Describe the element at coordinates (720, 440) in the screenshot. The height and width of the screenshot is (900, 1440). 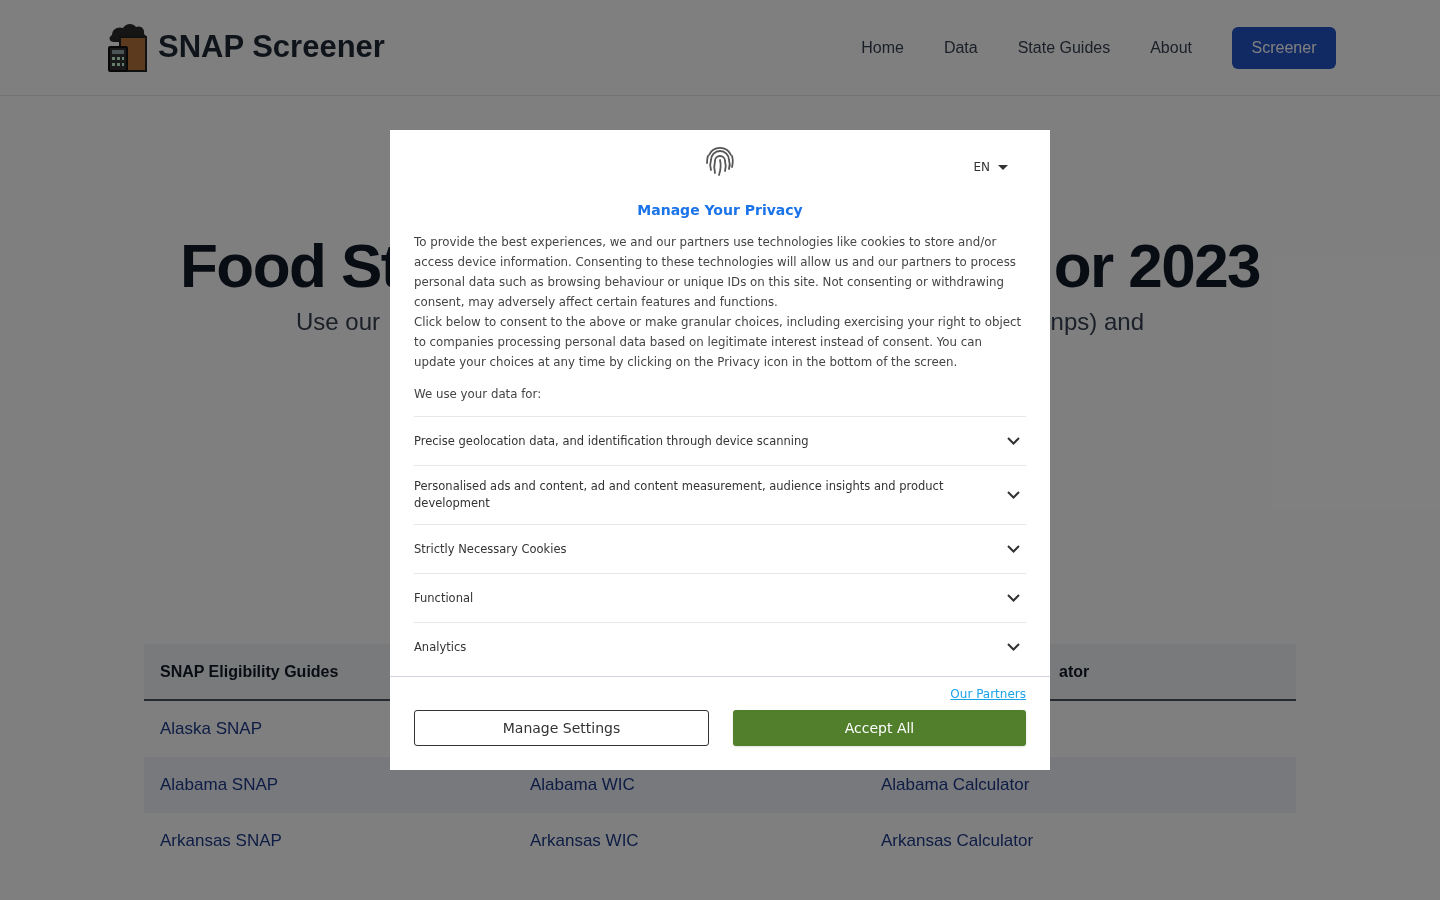
I see `purpose-row: Precise geolocation data, and identification through device scanning` at that location.